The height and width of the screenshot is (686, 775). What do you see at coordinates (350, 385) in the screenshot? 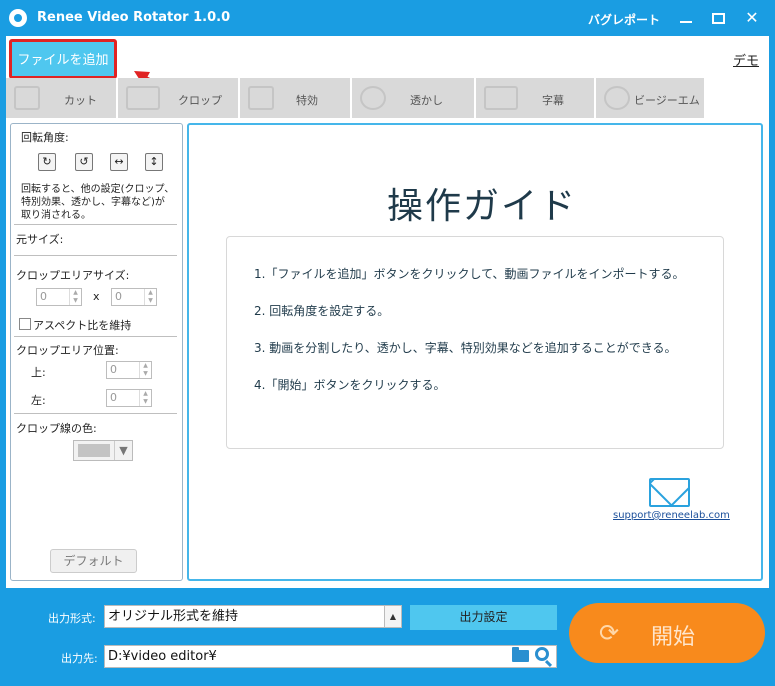
I see `guide-step: 4.「開始」ボタンをクリックする。` at bounding box center [350, 385].